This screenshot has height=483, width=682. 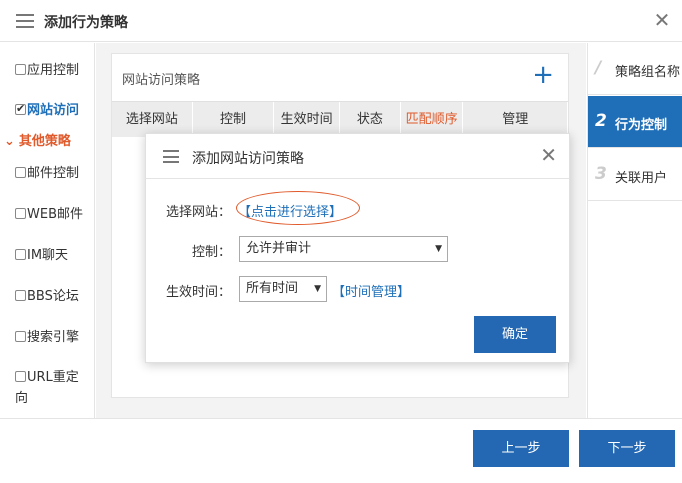 What do you see at coordinates (641, 125) in the screenshot?
I see `step-label: 行为控制` at bounding box center [641, 125].